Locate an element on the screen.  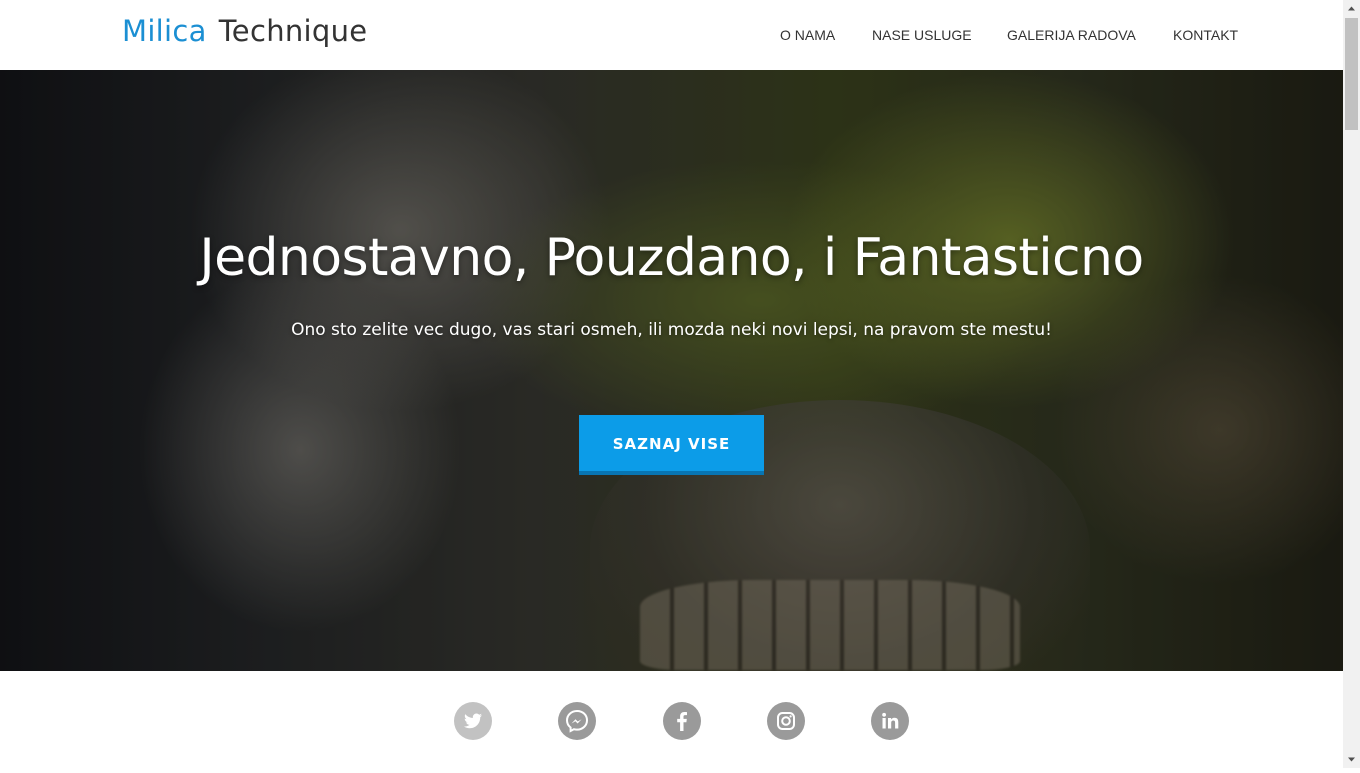
scrollbar-thumb is located at coordinates (1351, 74).